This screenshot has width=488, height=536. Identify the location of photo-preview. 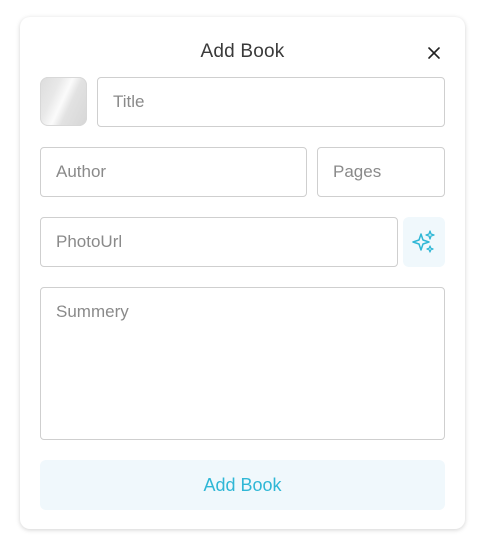
(63, 101).